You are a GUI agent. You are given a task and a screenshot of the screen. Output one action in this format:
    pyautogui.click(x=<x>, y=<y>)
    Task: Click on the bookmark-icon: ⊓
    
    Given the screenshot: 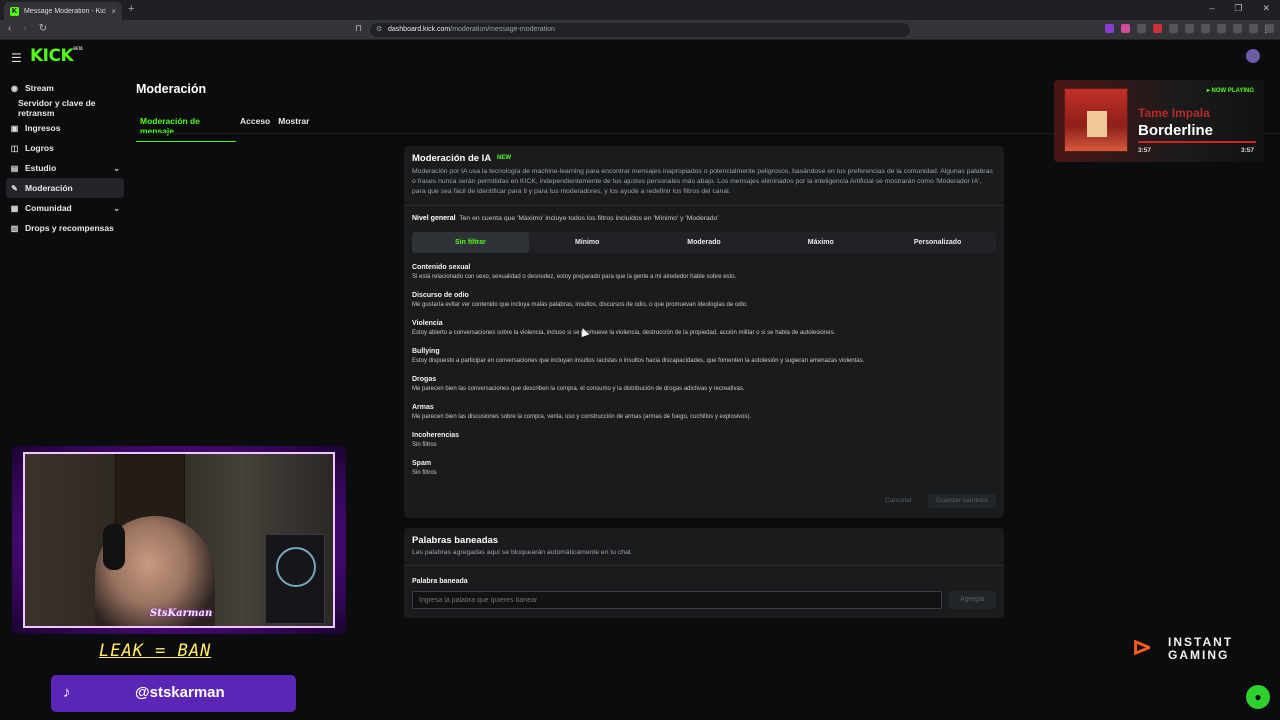 What is the action you would take?
    pyautogui.click(x=358, y=28)
    